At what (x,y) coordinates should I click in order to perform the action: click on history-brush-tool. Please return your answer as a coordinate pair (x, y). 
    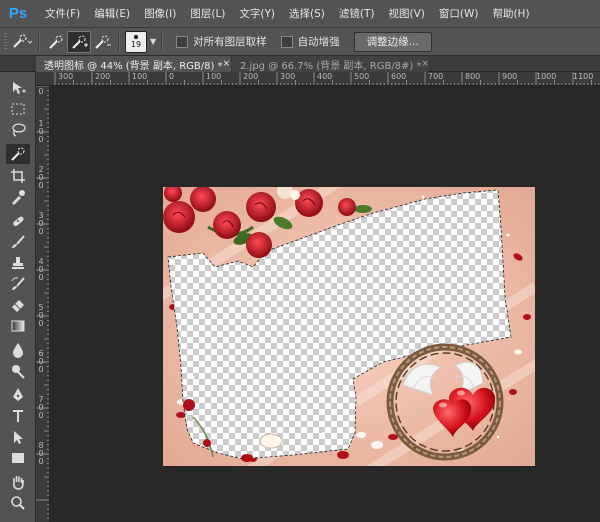
    Looking at the image, I should click on (18, 284).